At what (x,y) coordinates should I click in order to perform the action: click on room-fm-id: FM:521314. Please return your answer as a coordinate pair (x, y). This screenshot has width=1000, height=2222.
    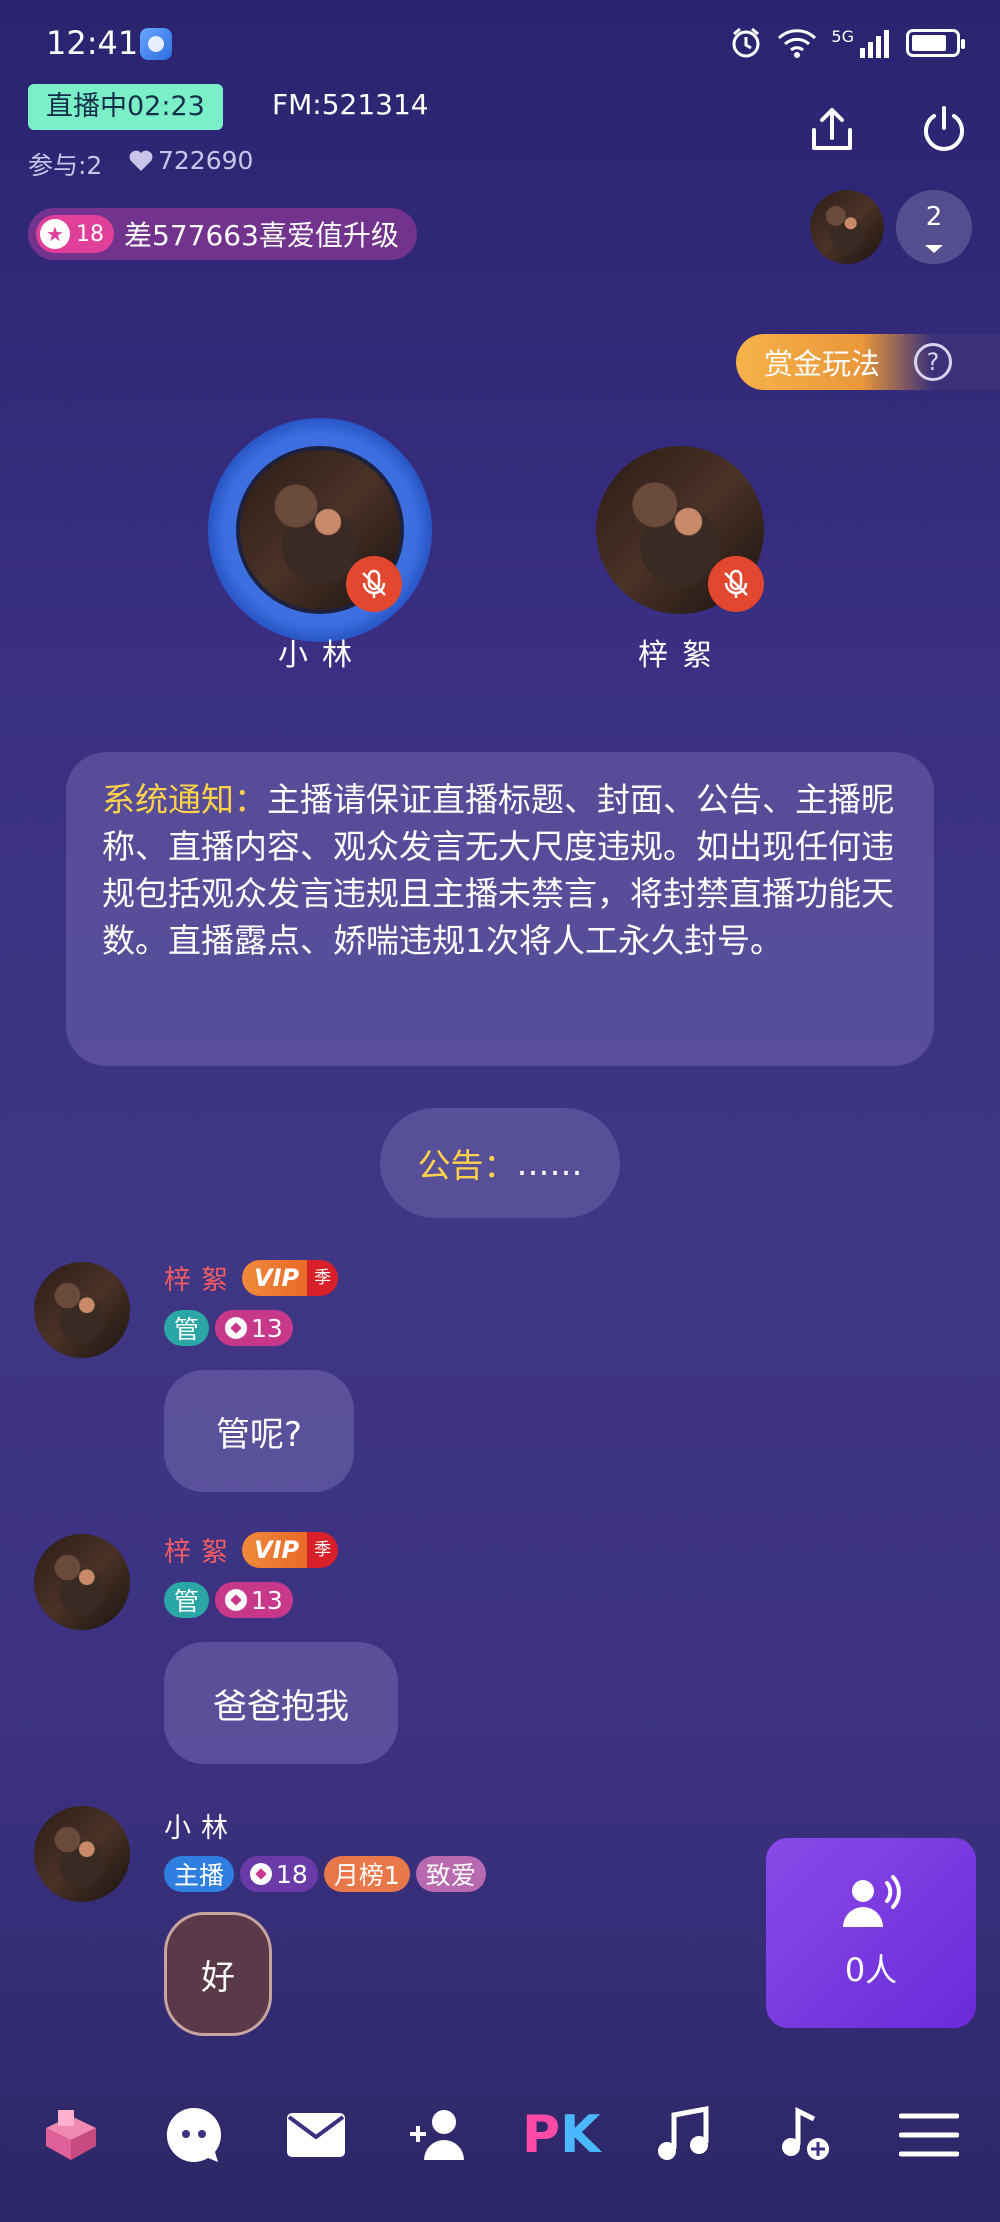
    Looking at the image, I should click on (350, 104).